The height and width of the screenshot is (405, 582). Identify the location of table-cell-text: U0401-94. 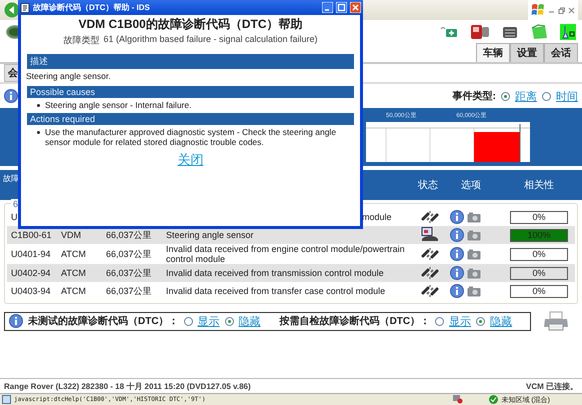
(31, 254).